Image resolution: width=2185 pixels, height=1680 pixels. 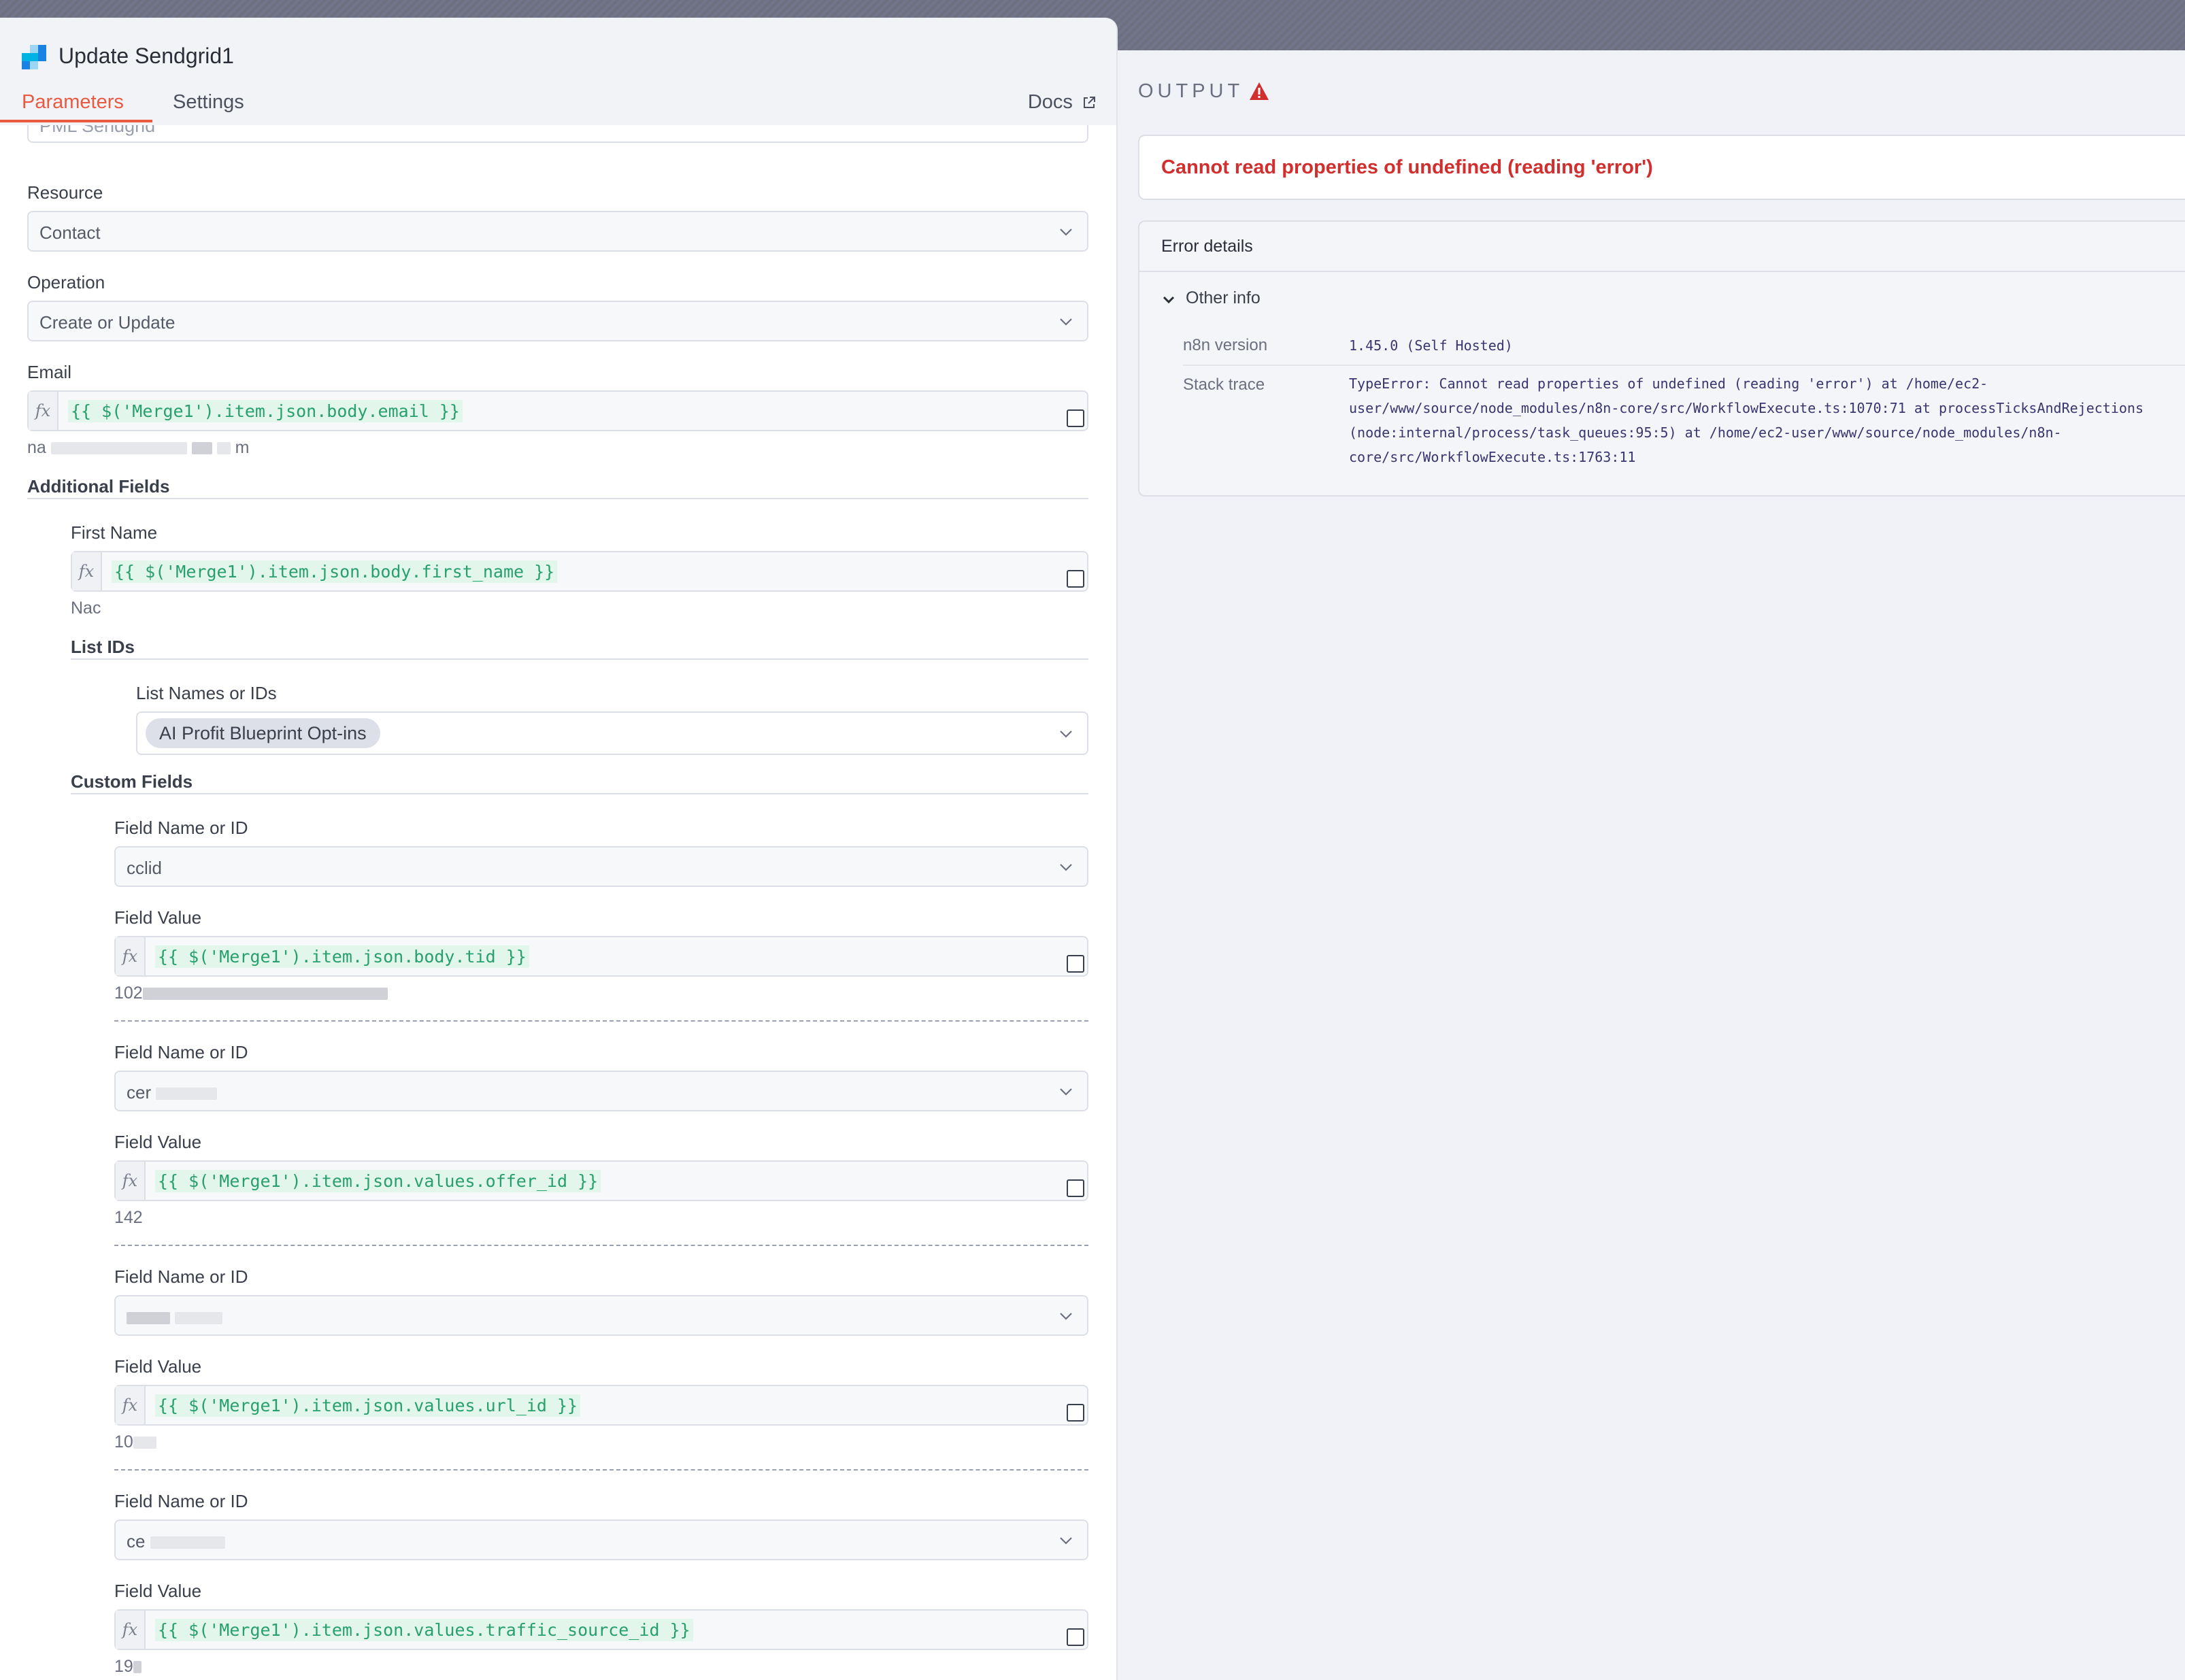 I want to click on n8n-version-value: 1.45.0 (Self Hosted), so click(x=1431, y=345).